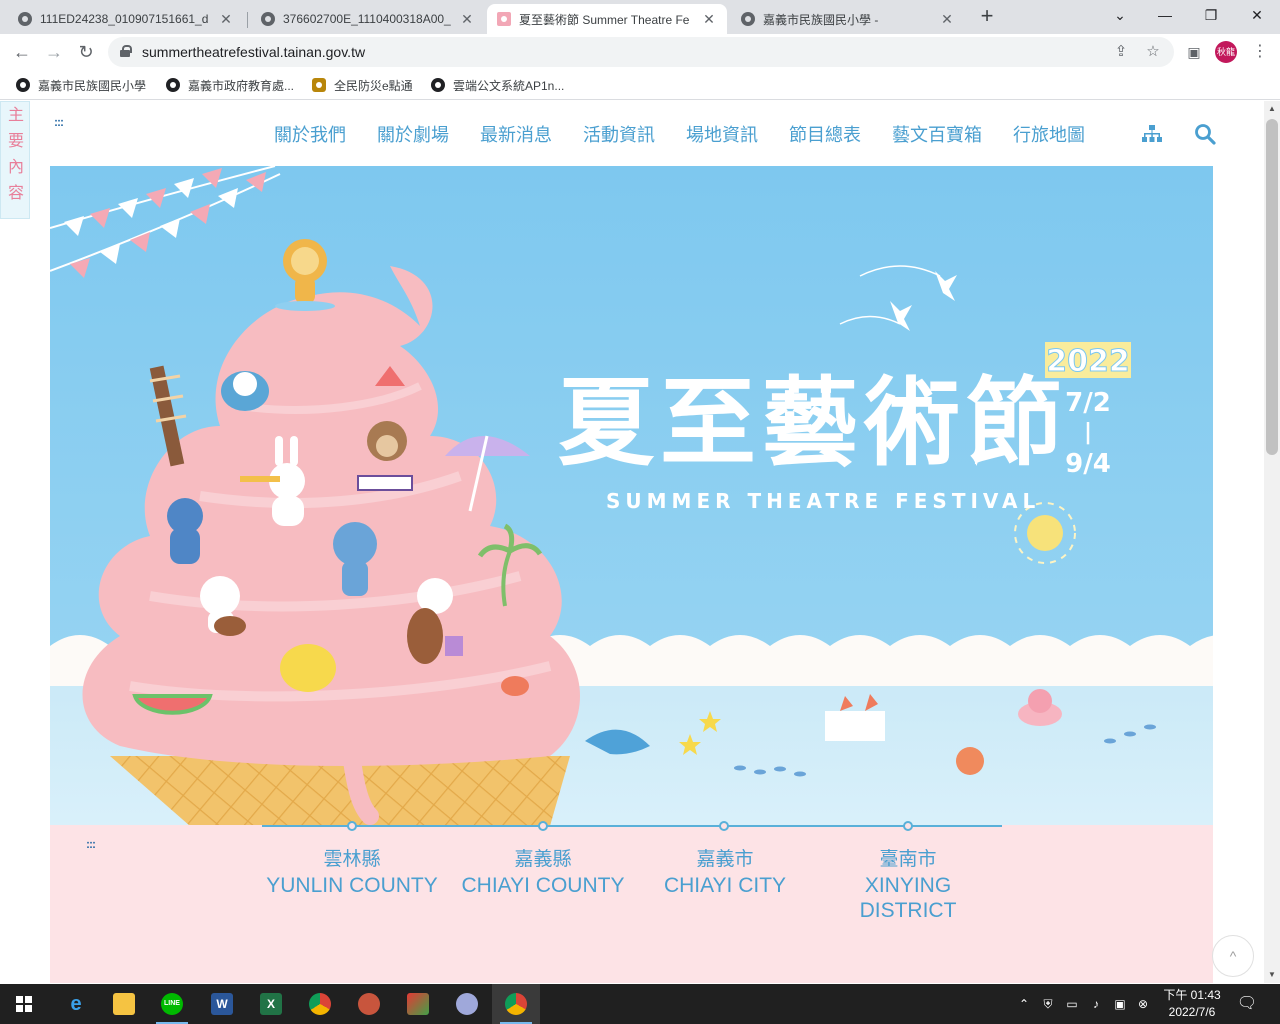 This screenshot has height=1024, width=1280. Describe the element at coordinates (1194, 52) in the screenshot. I see `side-panel-icon: ▣` at that location.